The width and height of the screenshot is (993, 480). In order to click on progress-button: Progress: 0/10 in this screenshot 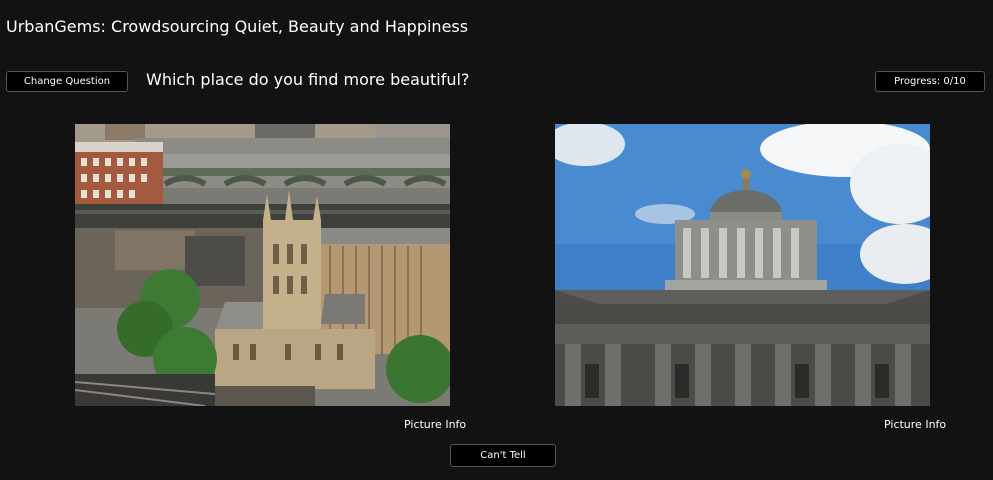, I will do `click(930, 81)`.